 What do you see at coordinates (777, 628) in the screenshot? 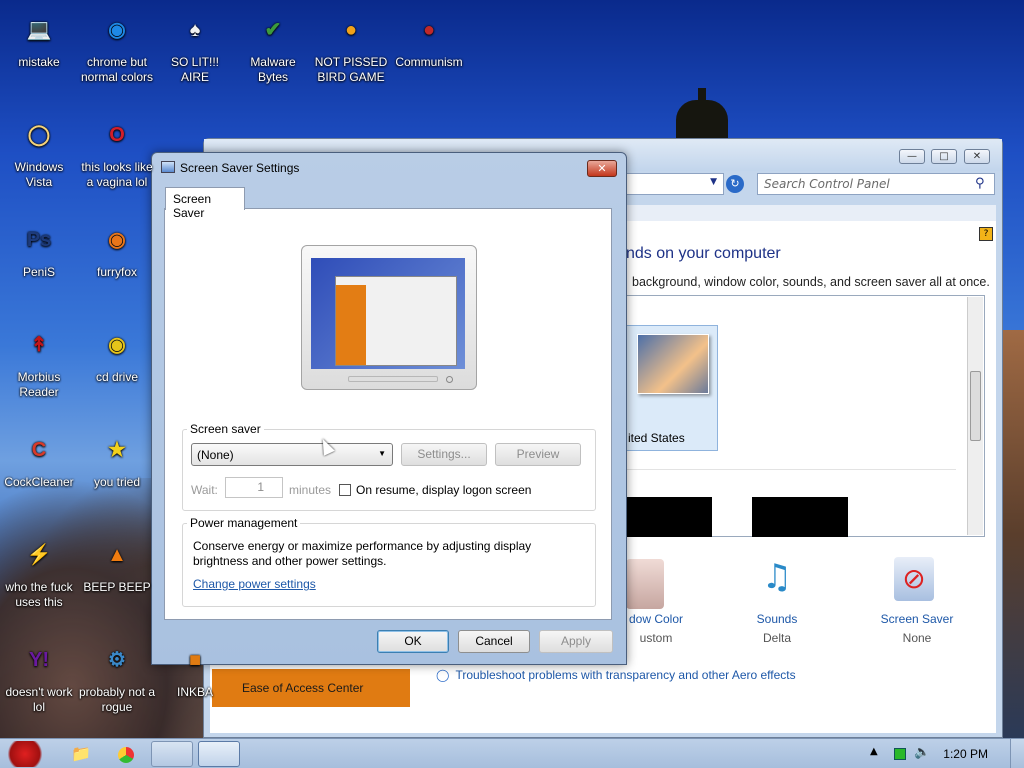
I see `sounds-tile: Sounds Delta` at bounding box center [777, 628].